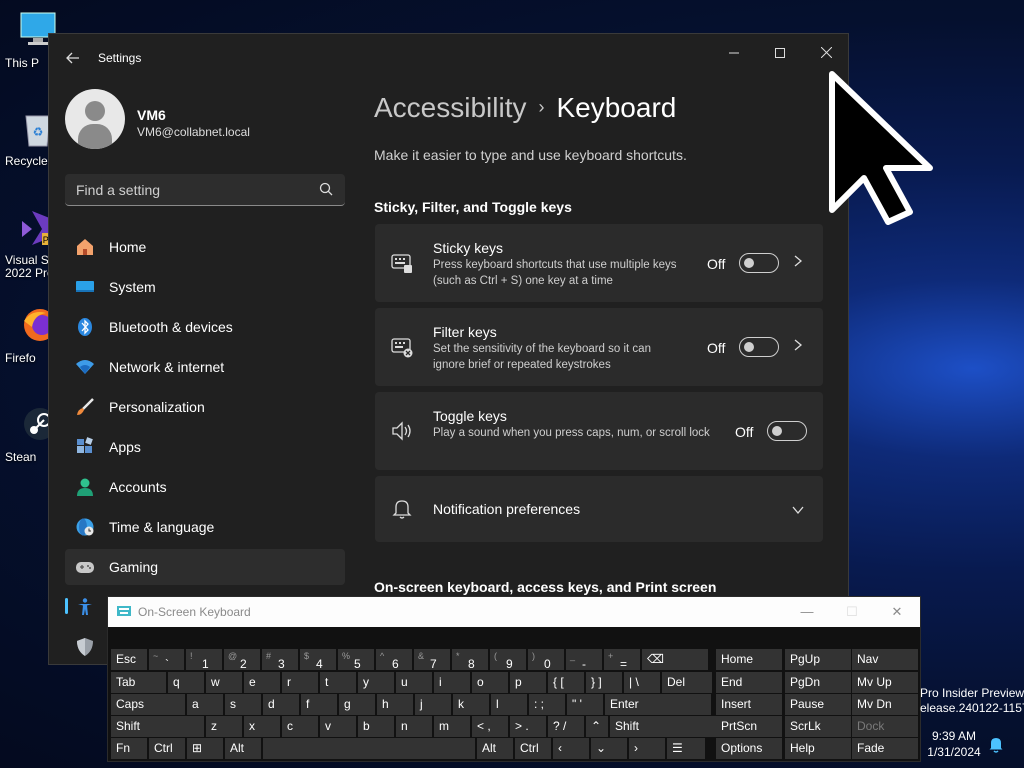 This screenshot has height=768, width=1024. What do you see at coordinates (597, 726) in the screenshot?
I see `osk-key: ⌃` at bounding box center [597, 726].